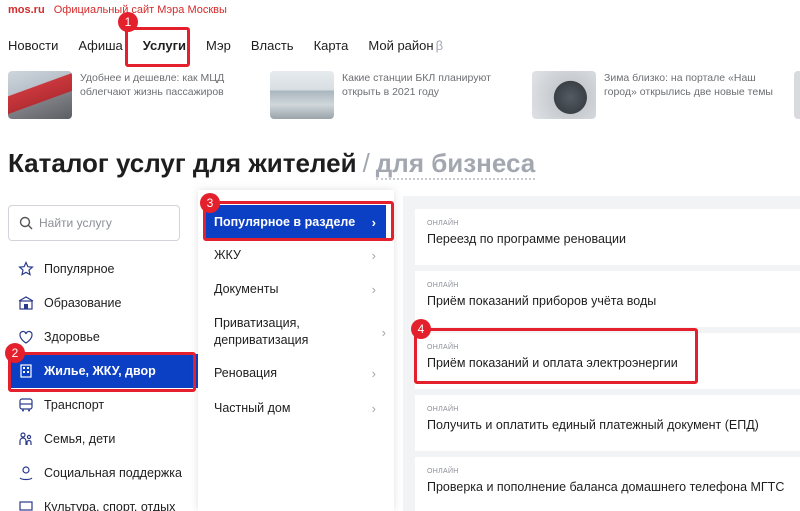  Describe the element at coordinates (26, 223) in the screenshot. I see `search-icon` at that location.